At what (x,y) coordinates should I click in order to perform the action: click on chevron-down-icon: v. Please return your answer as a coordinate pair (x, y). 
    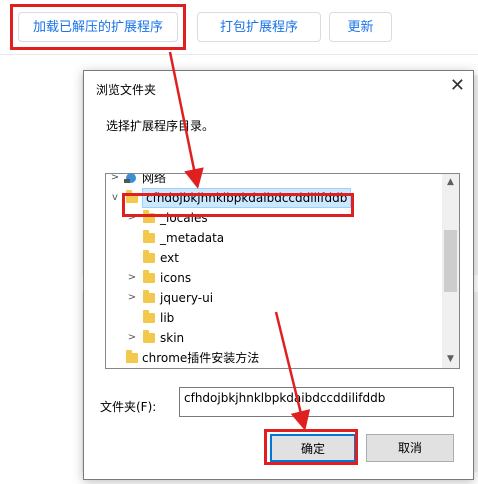
    Looking at the image, I should click on (115, 198).